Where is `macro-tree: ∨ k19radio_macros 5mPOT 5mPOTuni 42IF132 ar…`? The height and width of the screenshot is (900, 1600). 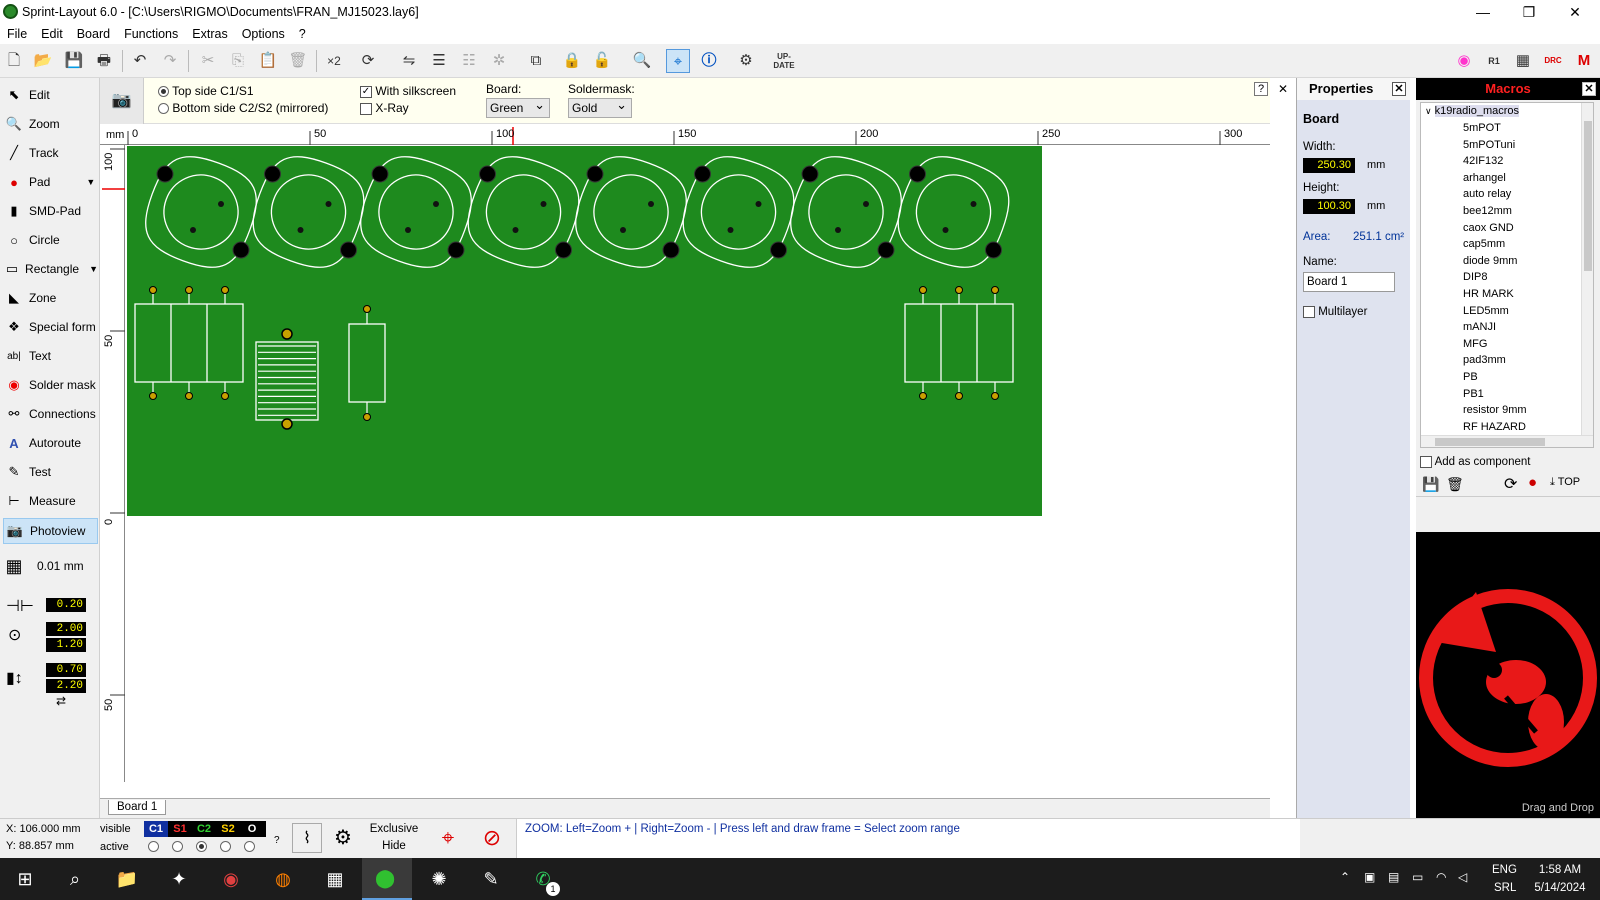 macro-tree: ∨ k19radio_macros 5mPOT 5mPOTuni 42IF132 ar… is located at coordinates (1507, 275).